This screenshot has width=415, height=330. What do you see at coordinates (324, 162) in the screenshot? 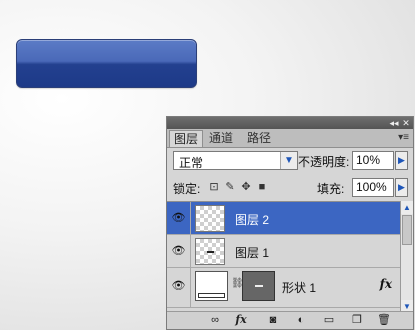
I see `opacity-label: 不透明度:` at bounding box center [324, 162].